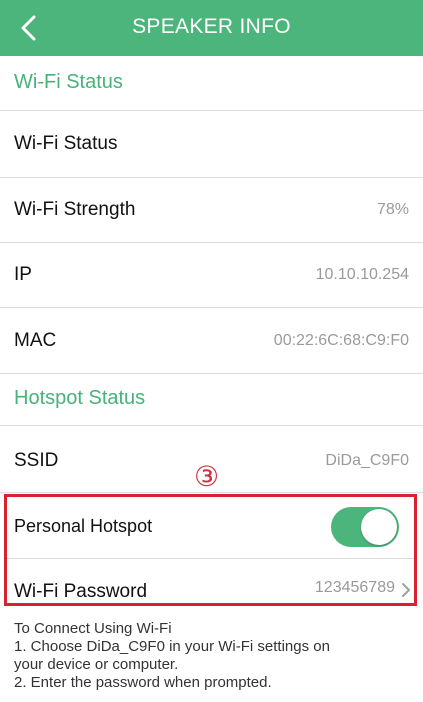 Image resolution: width=423 pixels, height=702 pixels. I want to click on instruction-line: 2. Enter the password when prompted., so click(143, 682).